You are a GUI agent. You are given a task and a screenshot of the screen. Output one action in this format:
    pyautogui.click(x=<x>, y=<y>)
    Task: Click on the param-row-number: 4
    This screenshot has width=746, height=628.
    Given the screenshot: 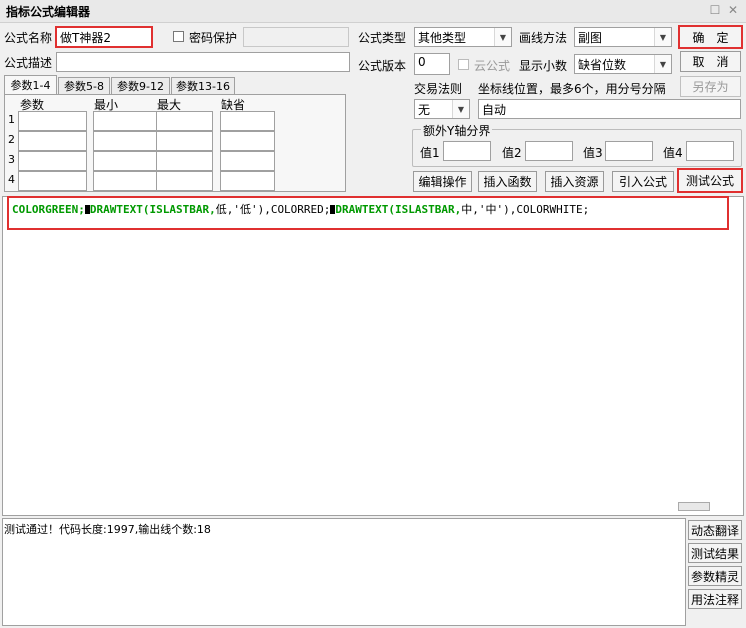 What is the action you would take?
    pyautogui.click(x=11, y=179)
    